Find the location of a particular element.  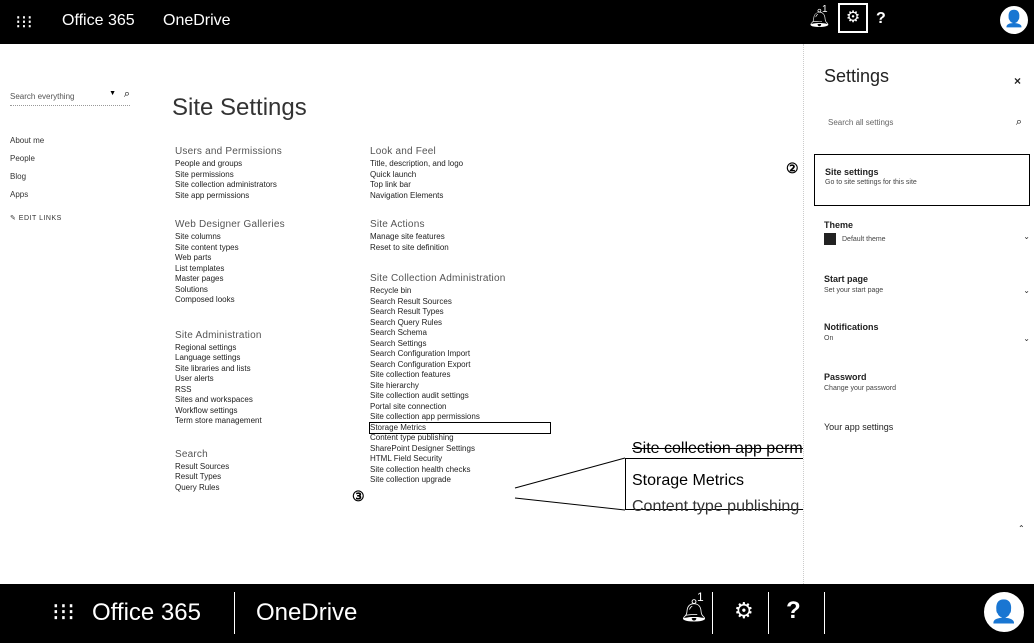

nav-item-people: People is located at coordinates (36, 163).